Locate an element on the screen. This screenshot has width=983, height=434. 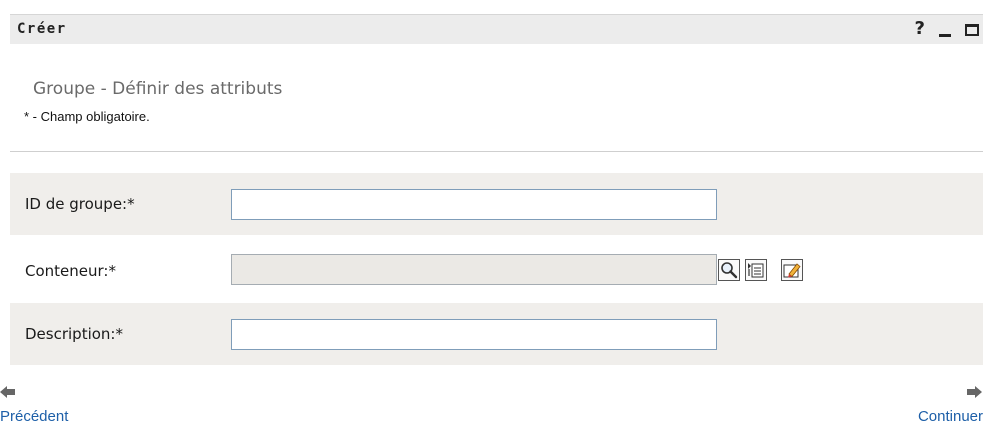
maximize-button is located at coordinates (972, 30).